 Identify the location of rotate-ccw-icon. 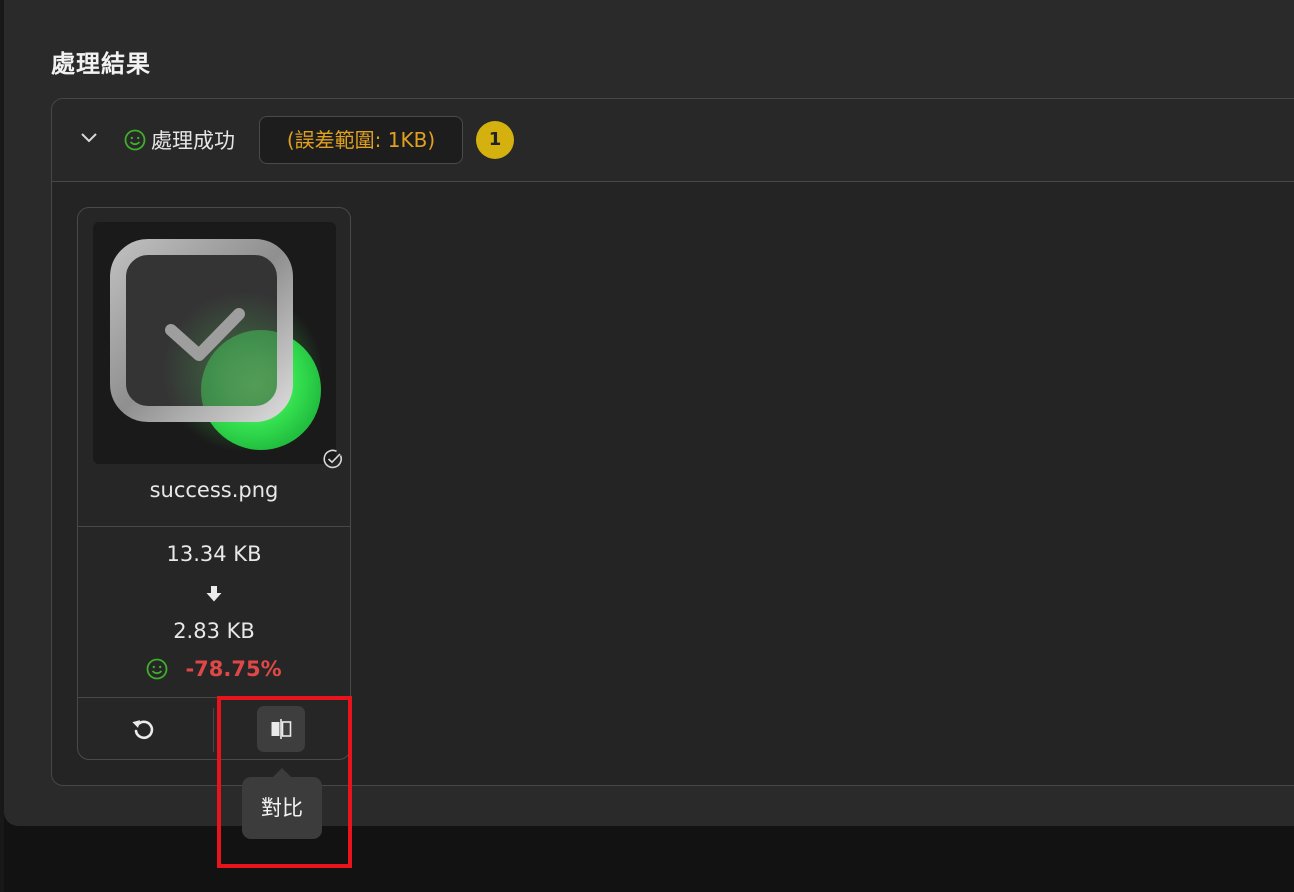
(143, 730).